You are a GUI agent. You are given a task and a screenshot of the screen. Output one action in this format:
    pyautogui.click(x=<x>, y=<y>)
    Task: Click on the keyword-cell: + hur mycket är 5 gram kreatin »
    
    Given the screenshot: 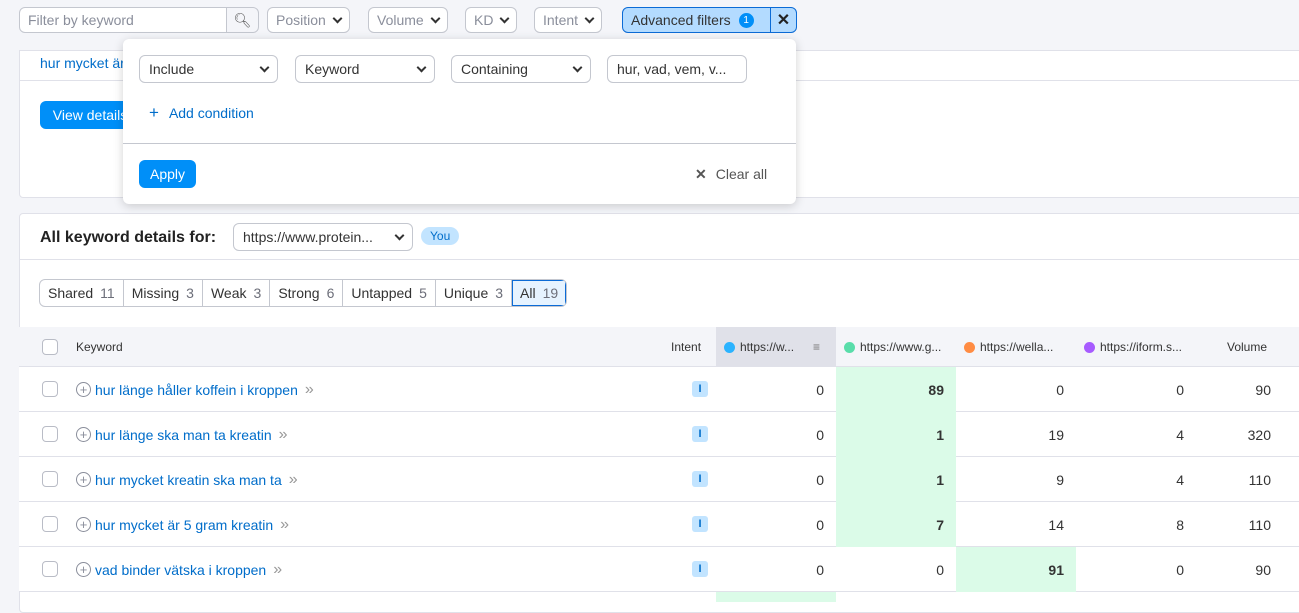 What is the action you would take?
    pyautogui.click(x=182, y=524)
    